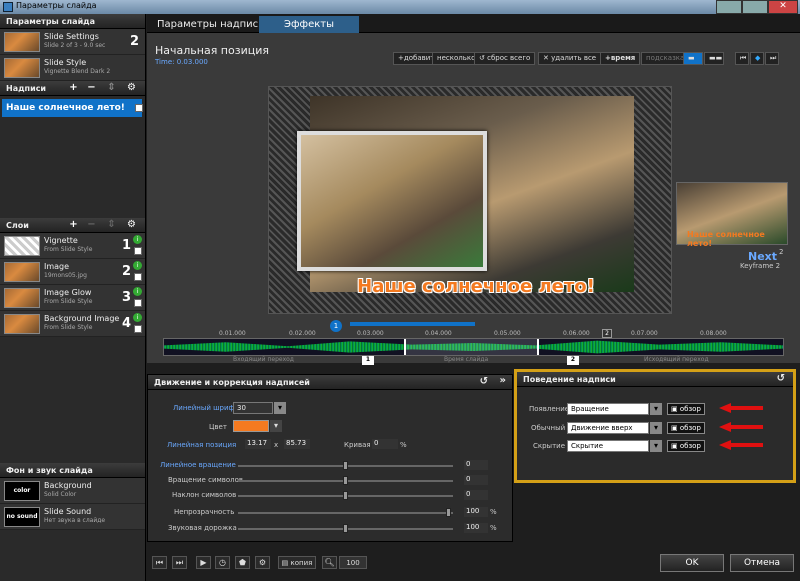 This screenshot has width=800, height=581. I want to click on slide-time-region, so click(471, 347).